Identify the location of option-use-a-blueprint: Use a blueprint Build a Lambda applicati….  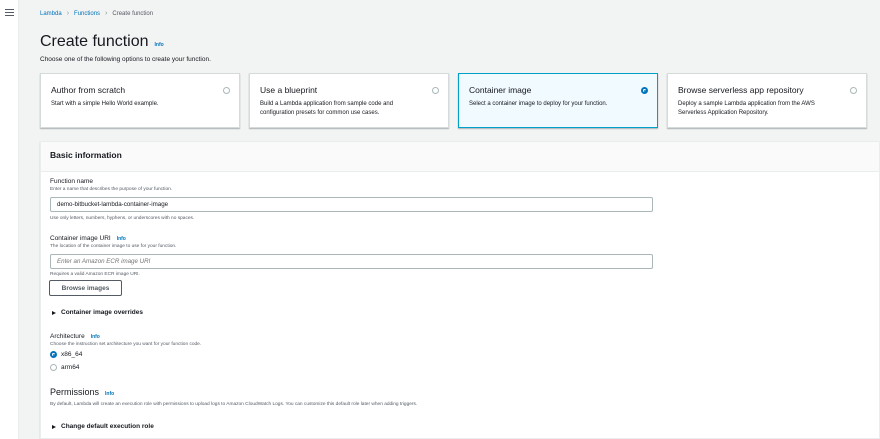
(349, 100).